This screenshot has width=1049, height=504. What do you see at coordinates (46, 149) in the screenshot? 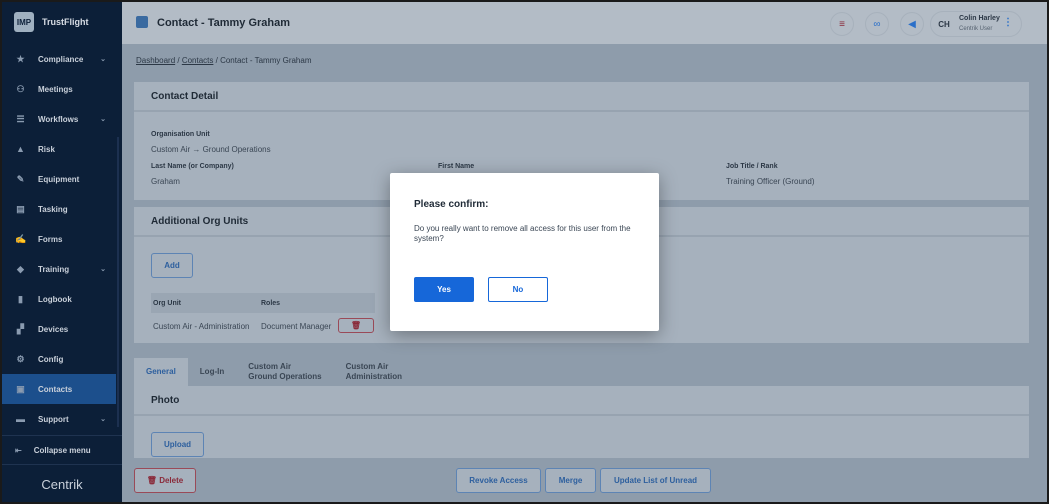
I see `sidebar-item-label: Risk` at bounding box center [46, 149].